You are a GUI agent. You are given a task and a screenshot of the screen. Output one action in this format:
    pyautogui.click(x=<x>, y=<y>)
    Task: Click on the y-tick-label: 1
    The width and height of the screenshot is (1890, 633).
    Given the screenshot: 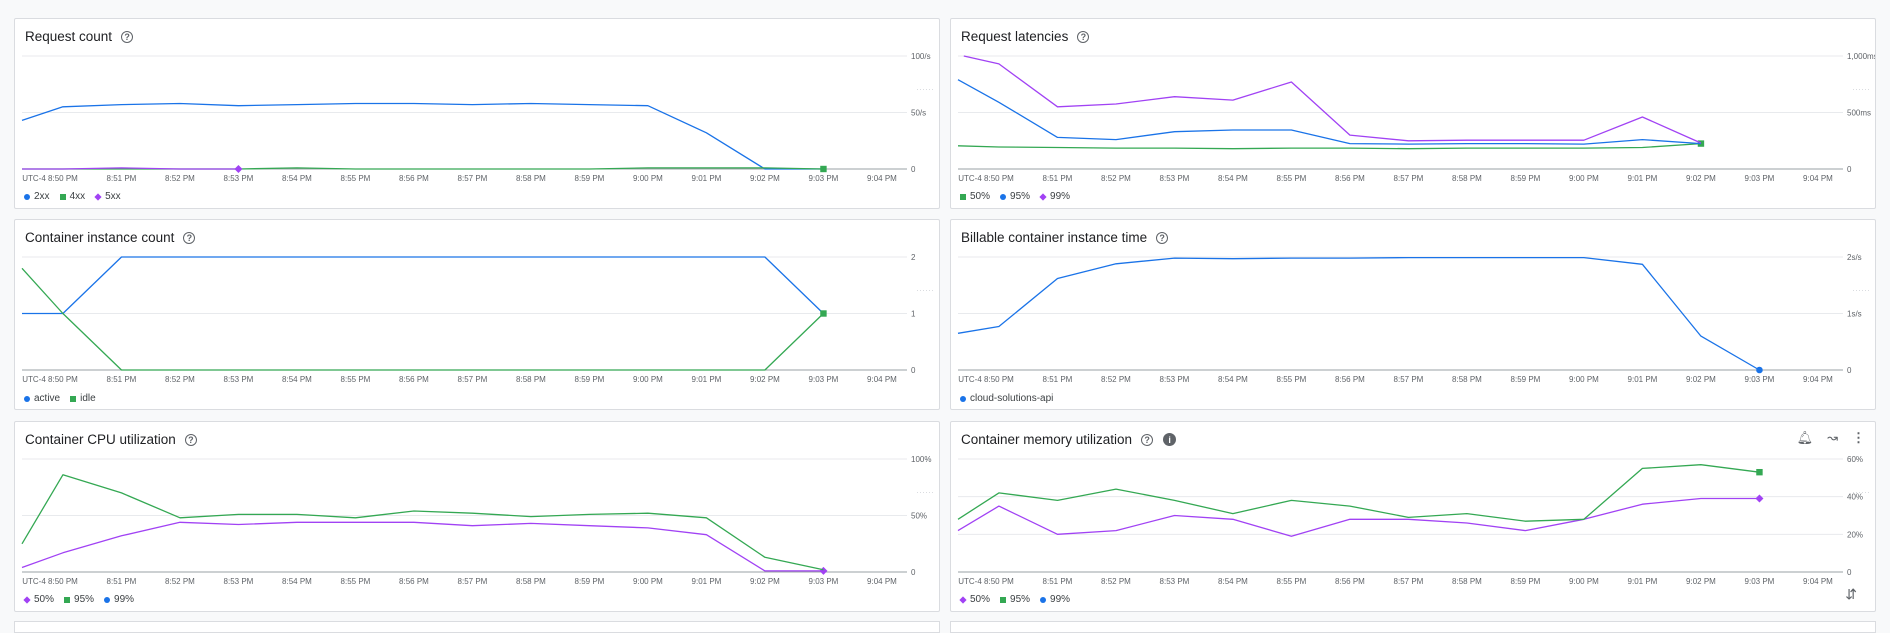 What is the action you would take?
    pyautogui.click(x=913, y=314)
    